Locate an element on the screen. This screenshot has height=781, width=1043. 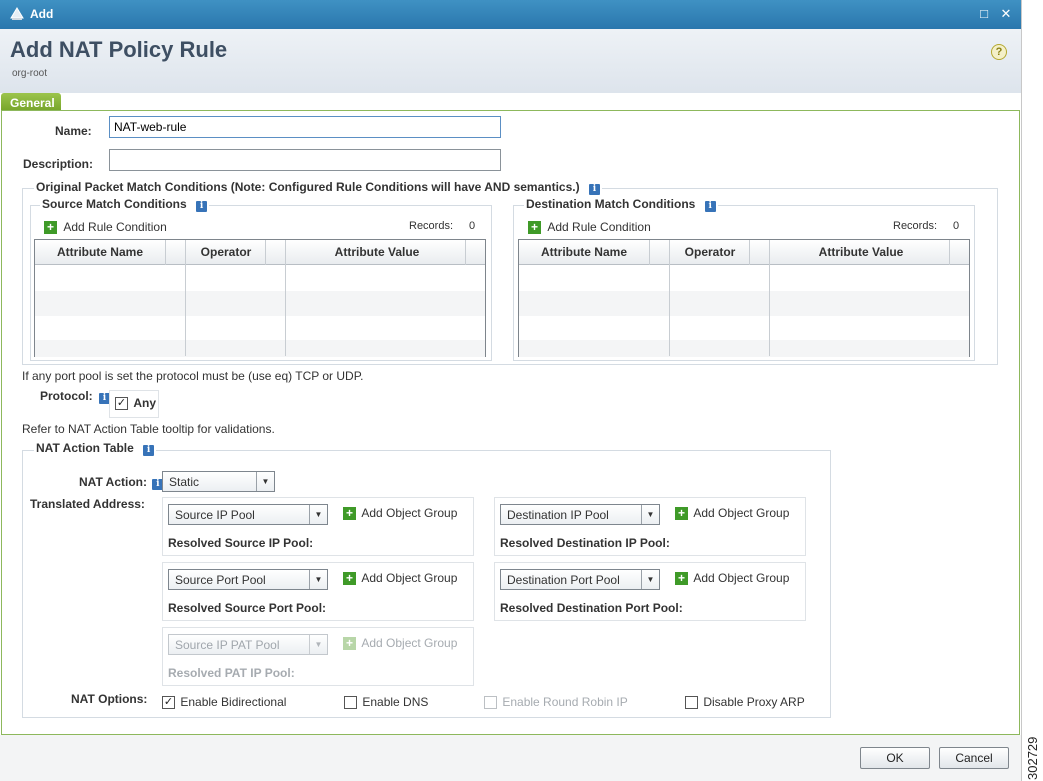
enable-bidirectional-label: Enable Bidirectional is located at coordinates (233, 702).